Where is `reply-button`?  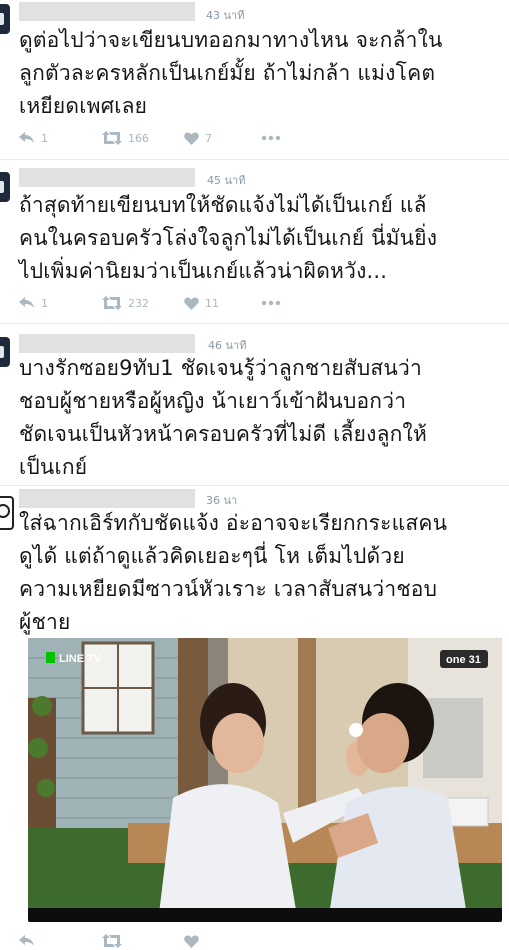 reply-button is located at coordinates (27, 941).